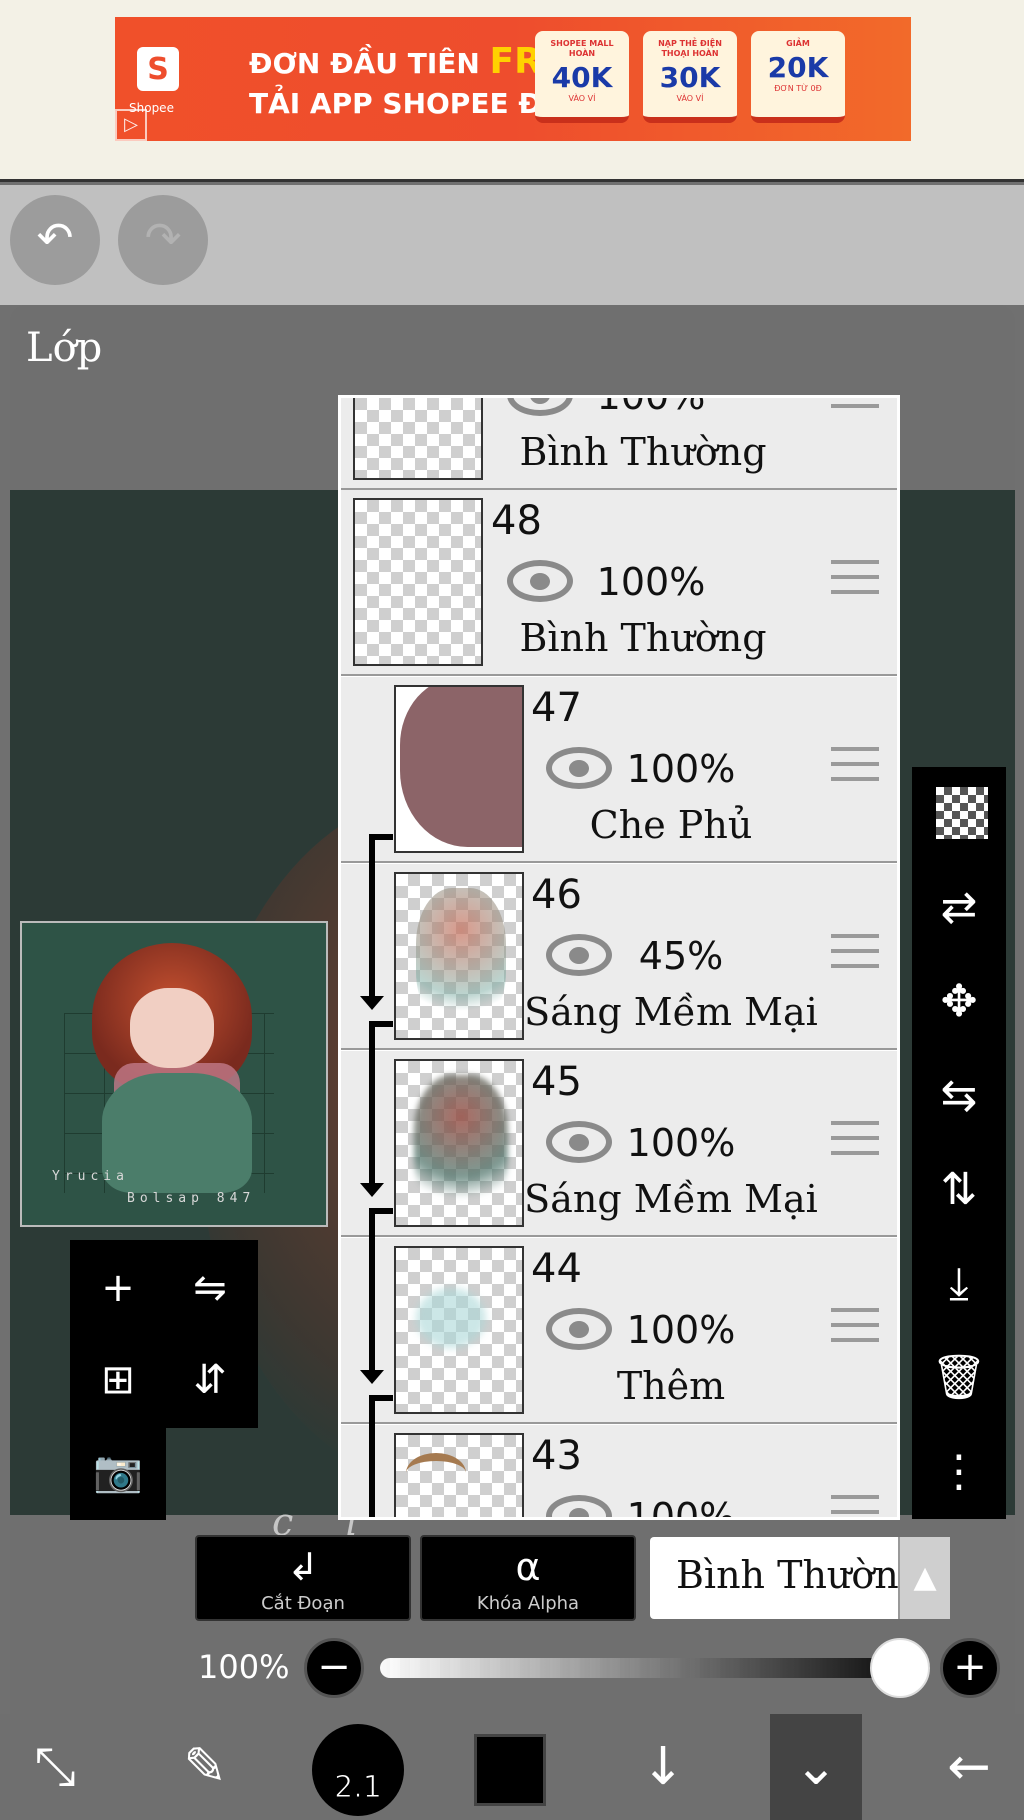 The image size is (1024, 1820). Describe the element at coordinates (163, 240) in the screenshot. I see `redo-button: ↷` at that location.